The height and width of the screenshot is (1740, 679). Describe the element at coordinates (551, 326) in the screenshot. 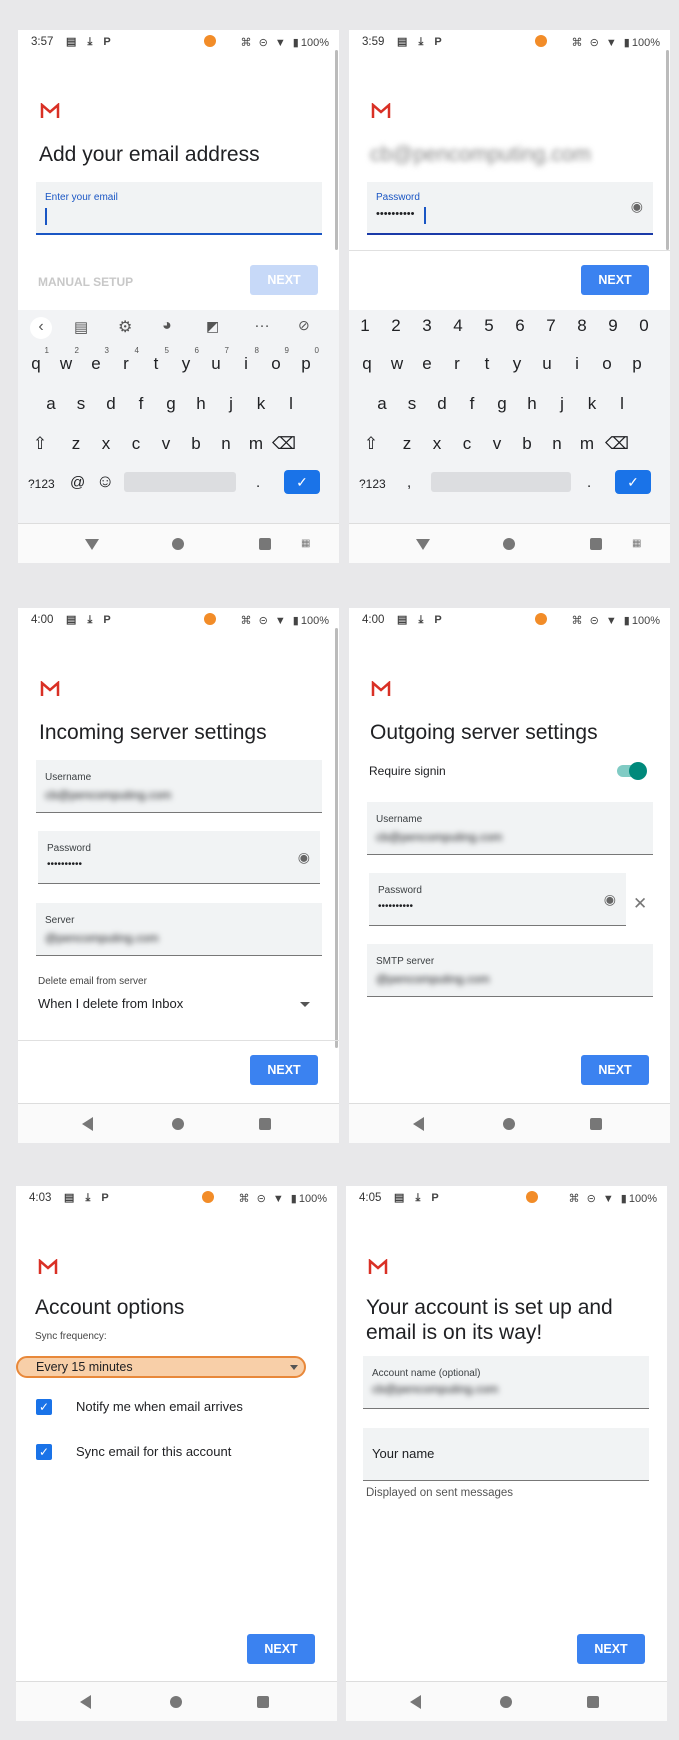

I see `key-7: 7` at that location.